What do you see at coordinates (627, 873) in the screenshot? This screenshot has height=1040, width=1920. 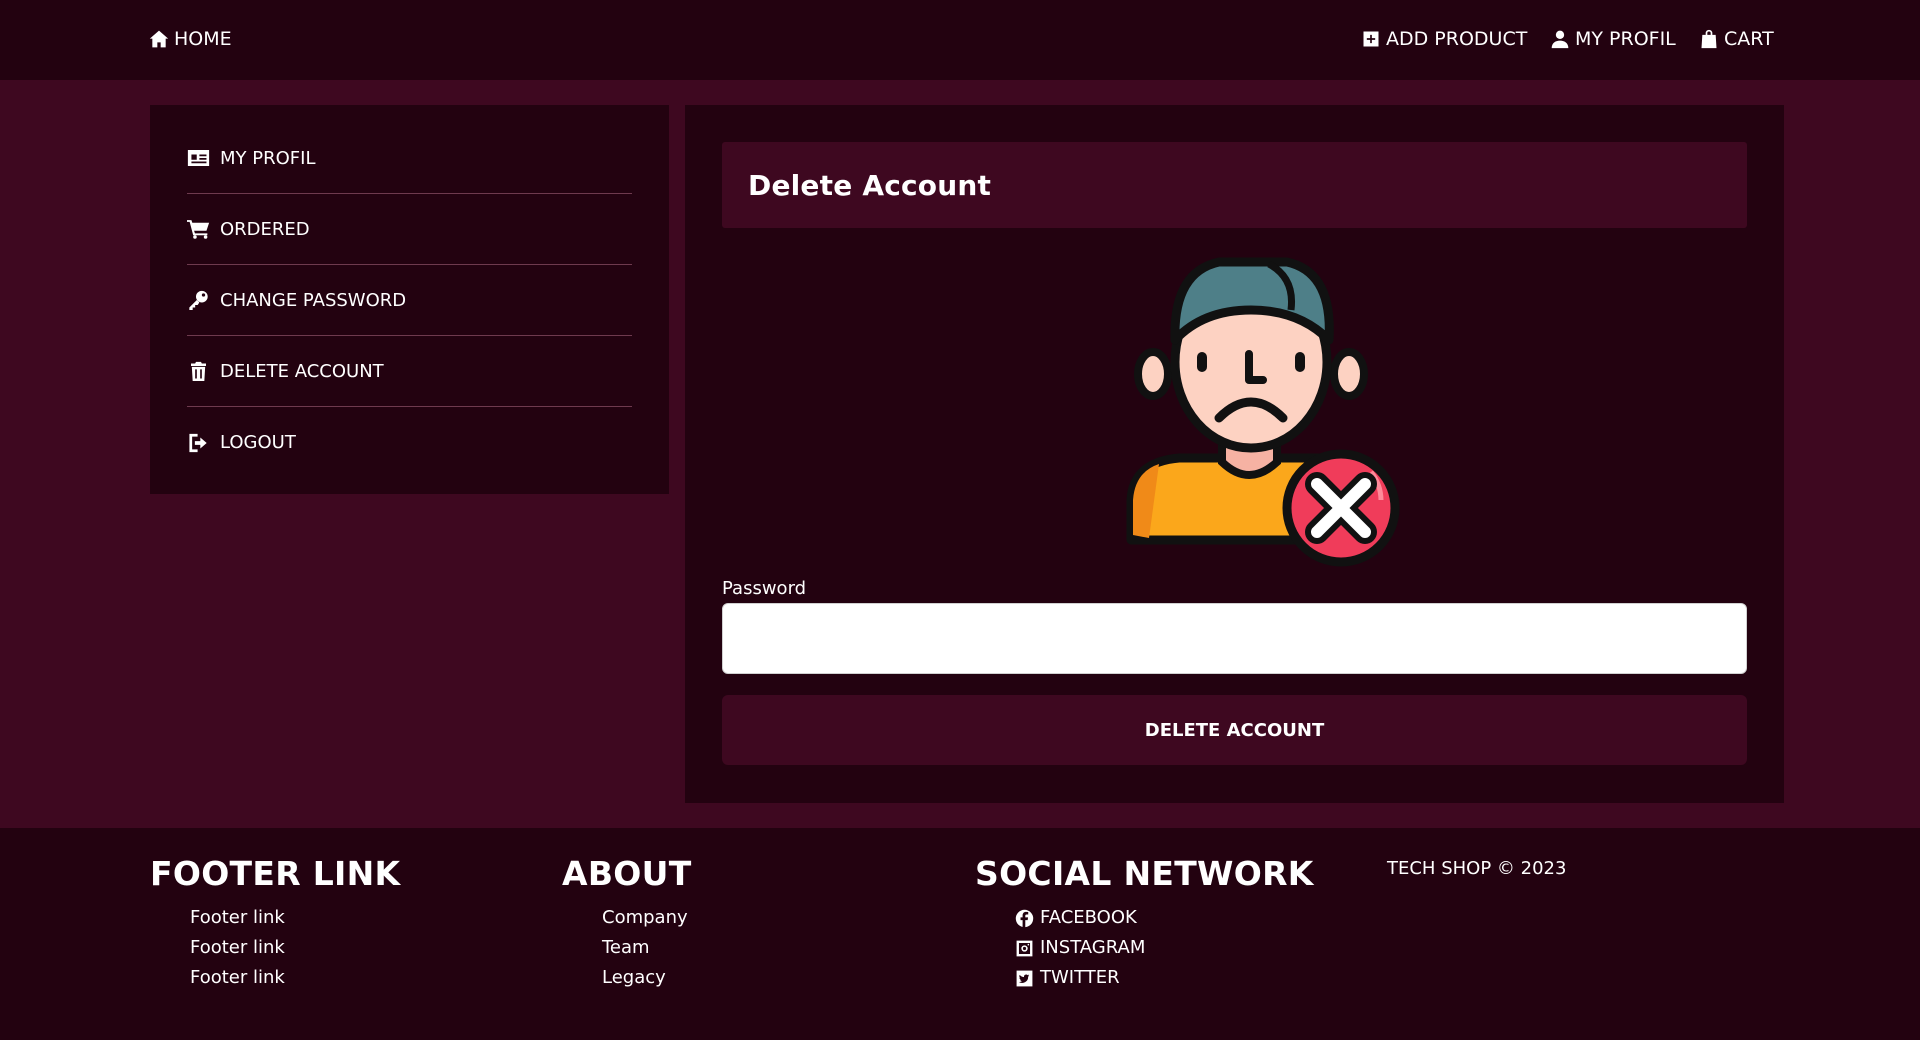 I see `footer-heading: ABOUT` at bounding box center [627, 873].